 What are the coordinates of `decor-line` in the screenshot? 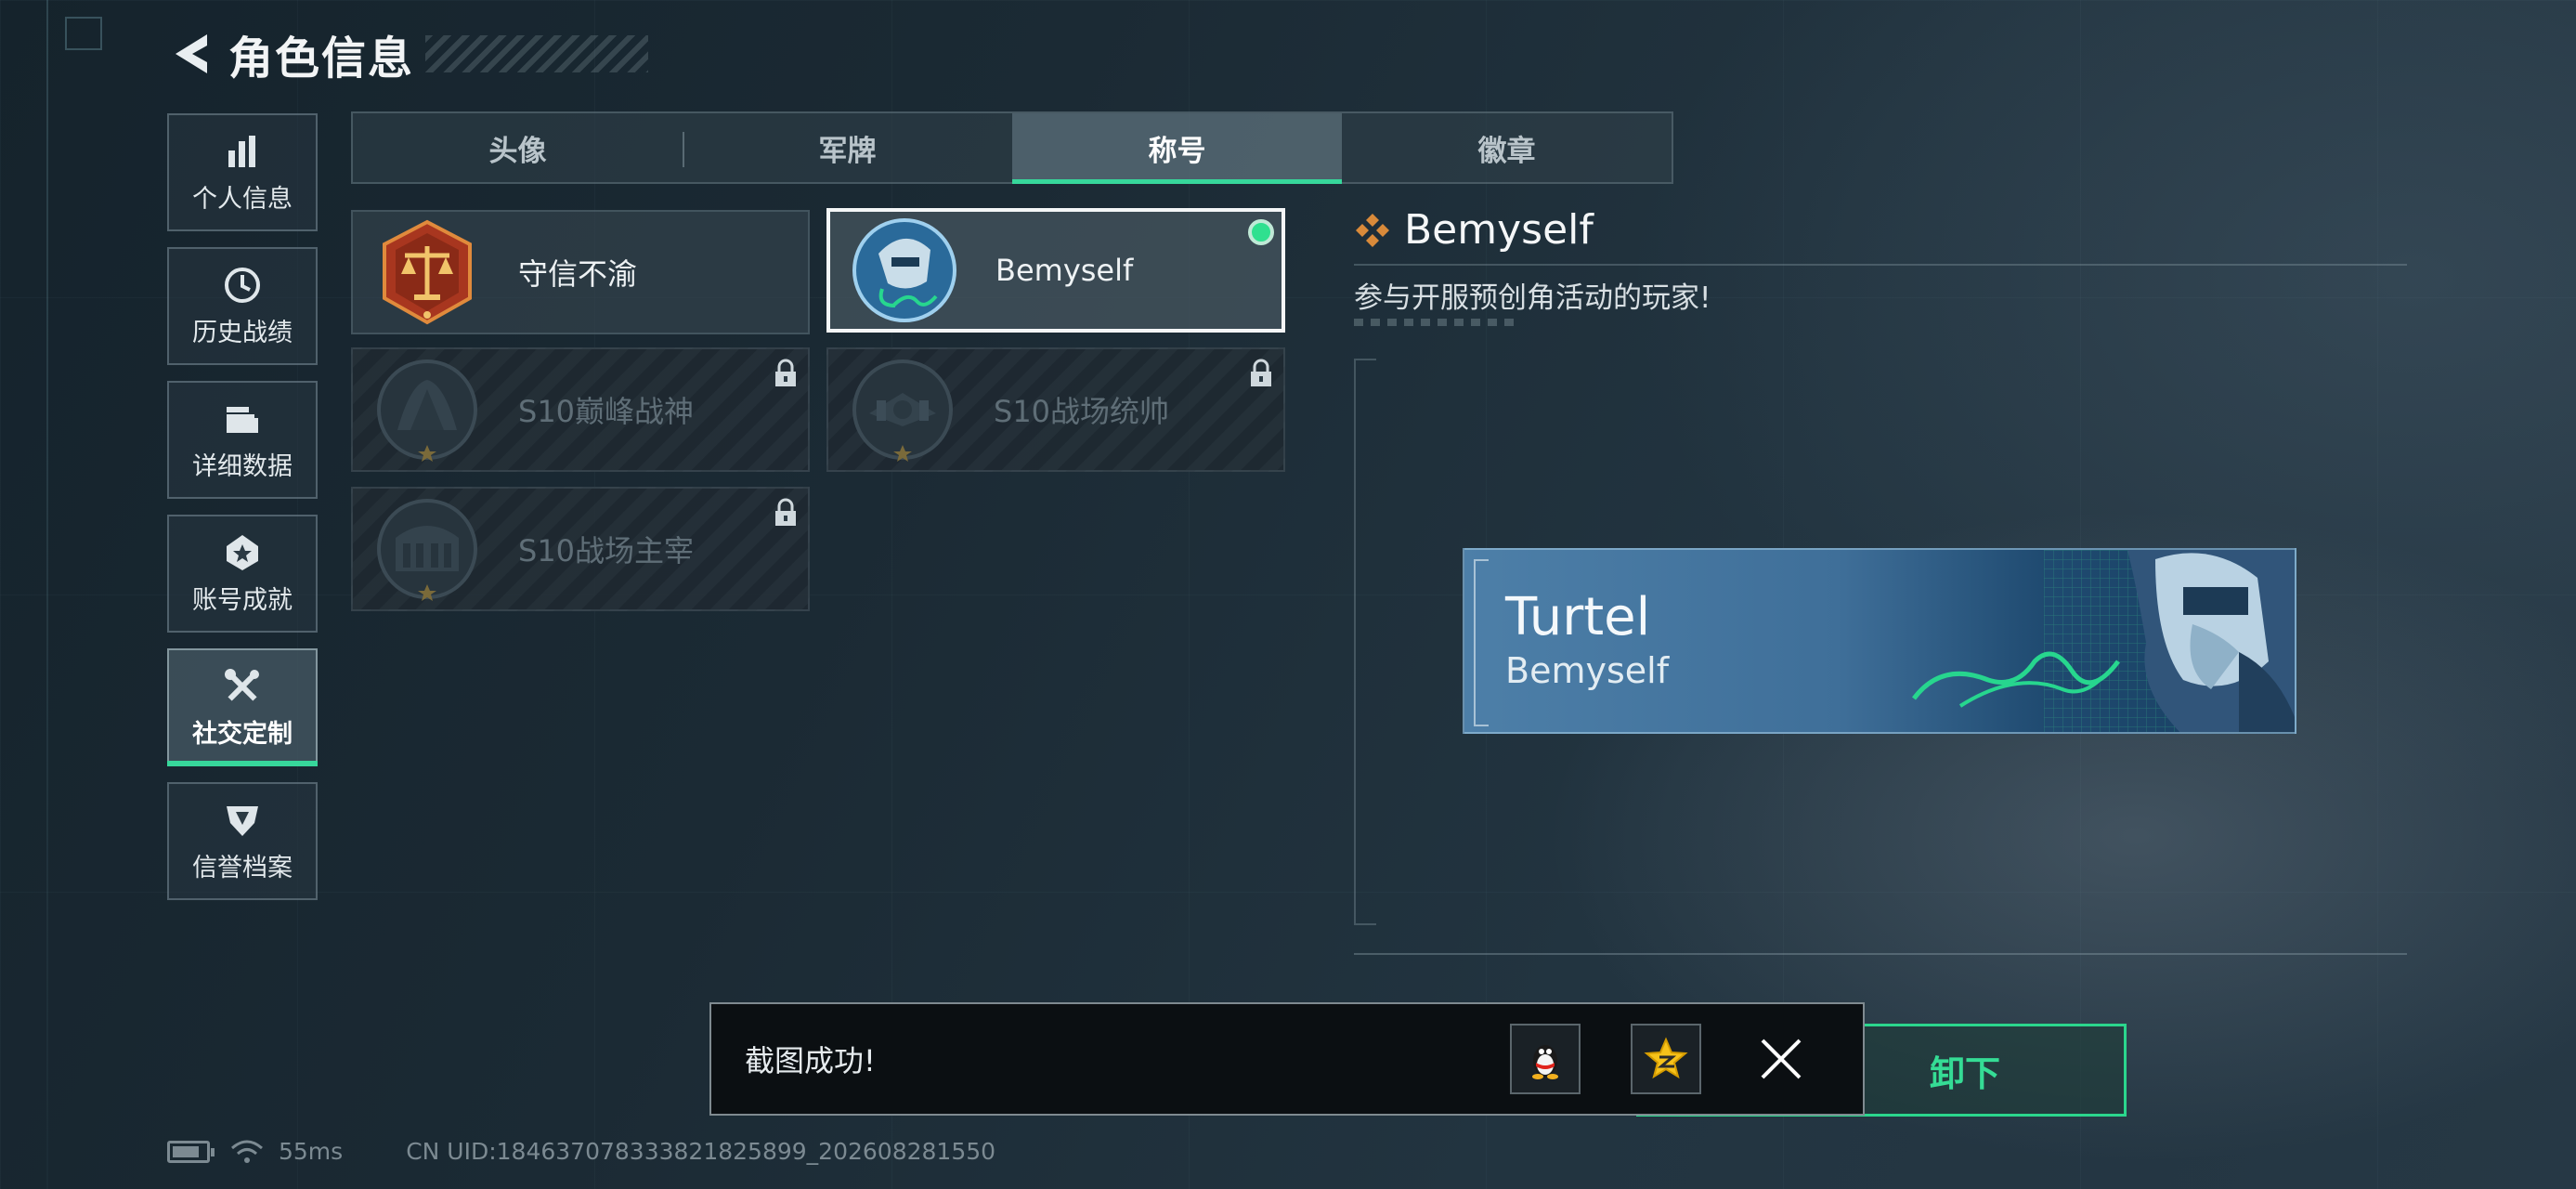 It's located at (47, 594).